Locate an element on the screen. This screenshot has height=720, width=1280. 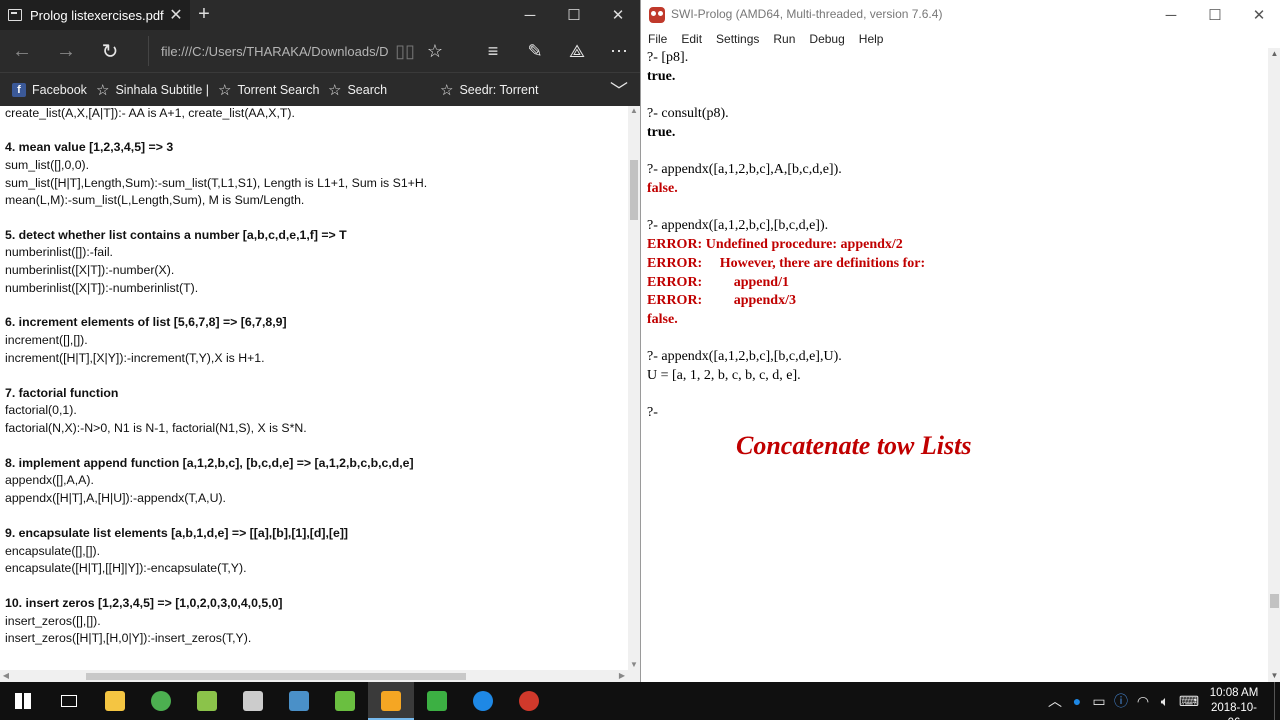
favorite-star-icon: ☆ is located at coordinates (435, 51).